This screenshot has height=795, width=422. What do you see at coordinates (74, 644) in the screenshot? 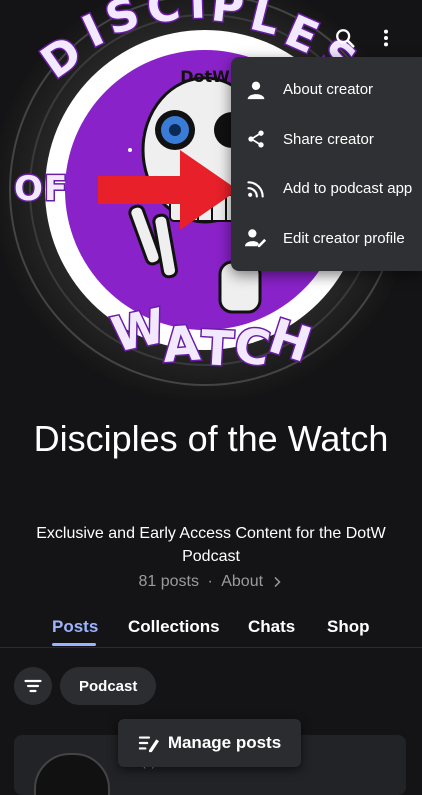
I see `active-tab-indicator` at bounding box center [74, 644].